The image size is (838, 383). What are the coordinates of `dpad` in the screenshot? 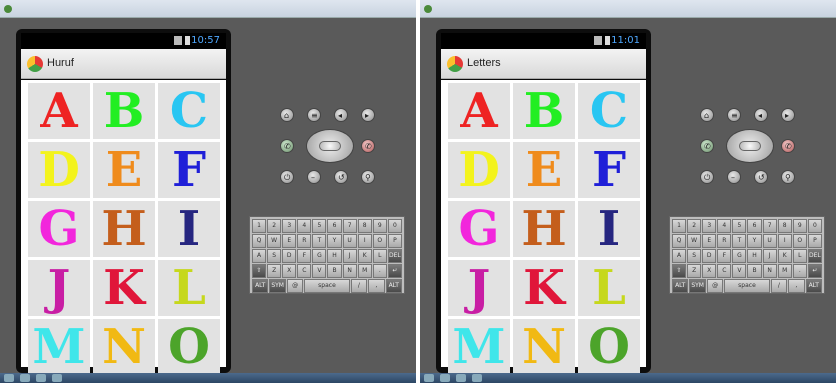 It's located at (330, 146).